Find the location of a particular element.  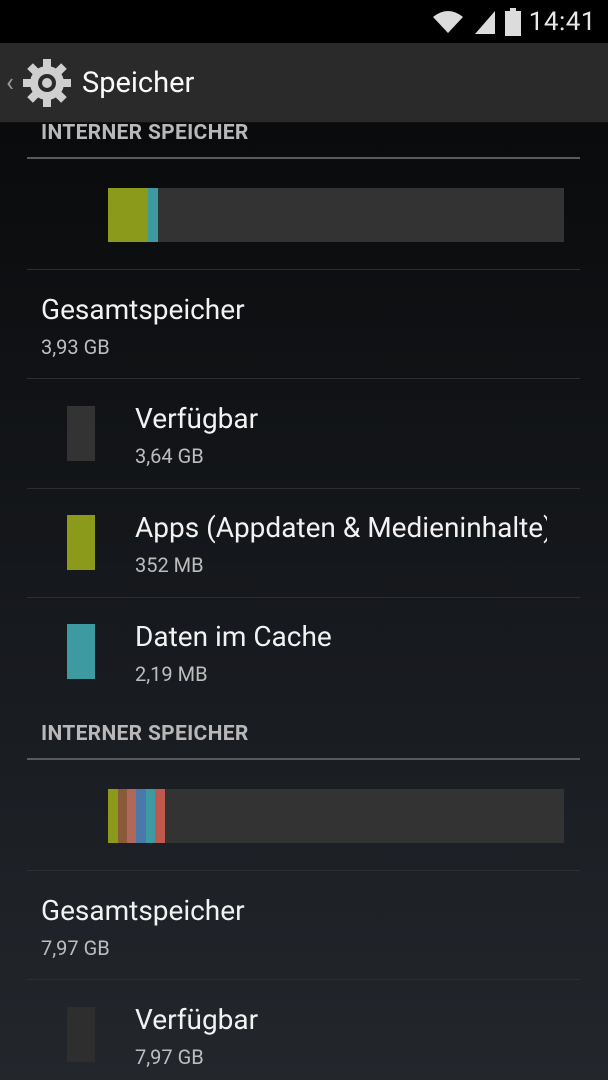

apps-label: Apps (Appdaten & Medieninhalte) is located at coordinates (341, 527).